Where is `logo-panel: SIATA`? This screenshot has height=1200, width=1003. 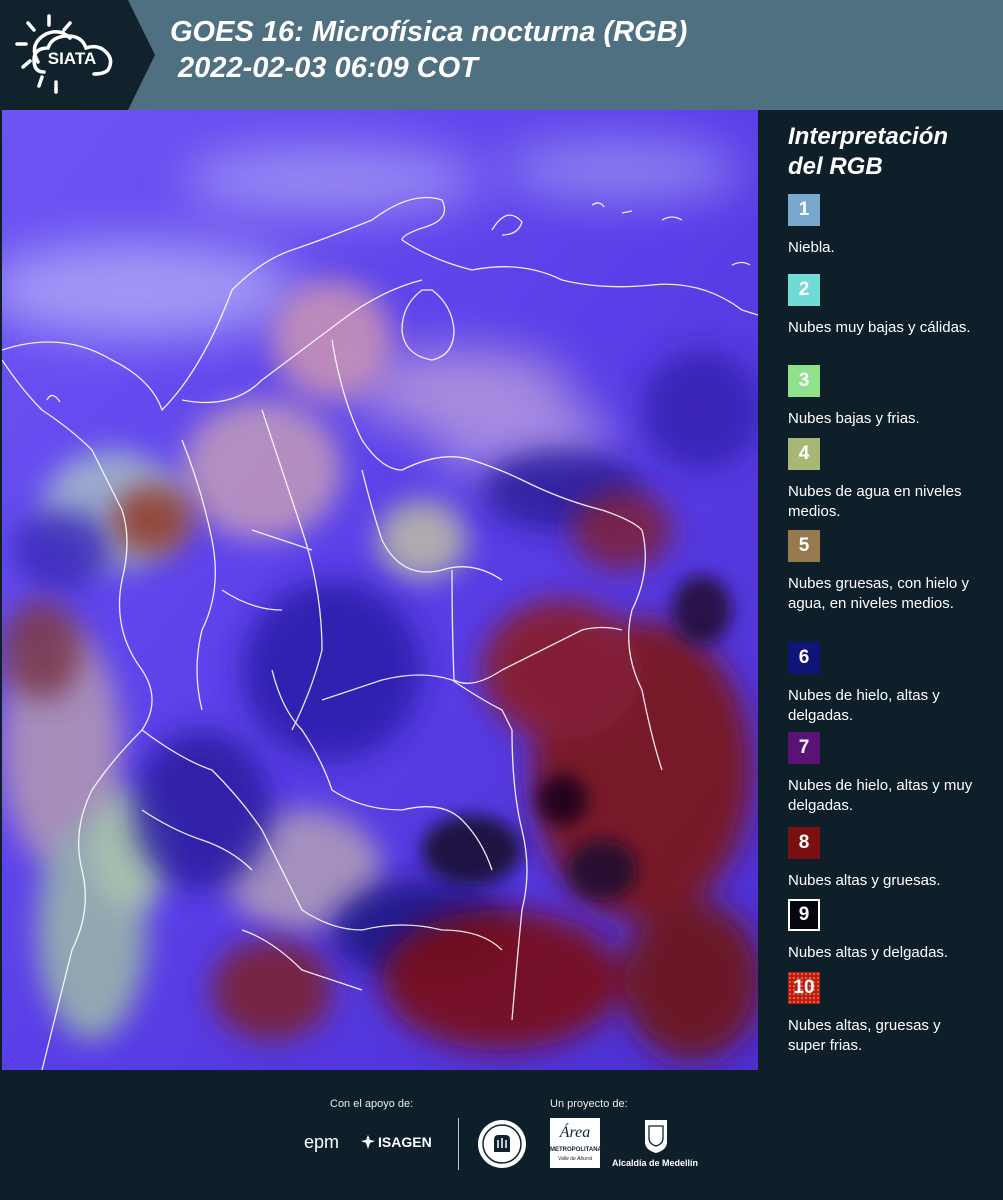
logo-panel: SIATA is located at coordinates (77, 55).